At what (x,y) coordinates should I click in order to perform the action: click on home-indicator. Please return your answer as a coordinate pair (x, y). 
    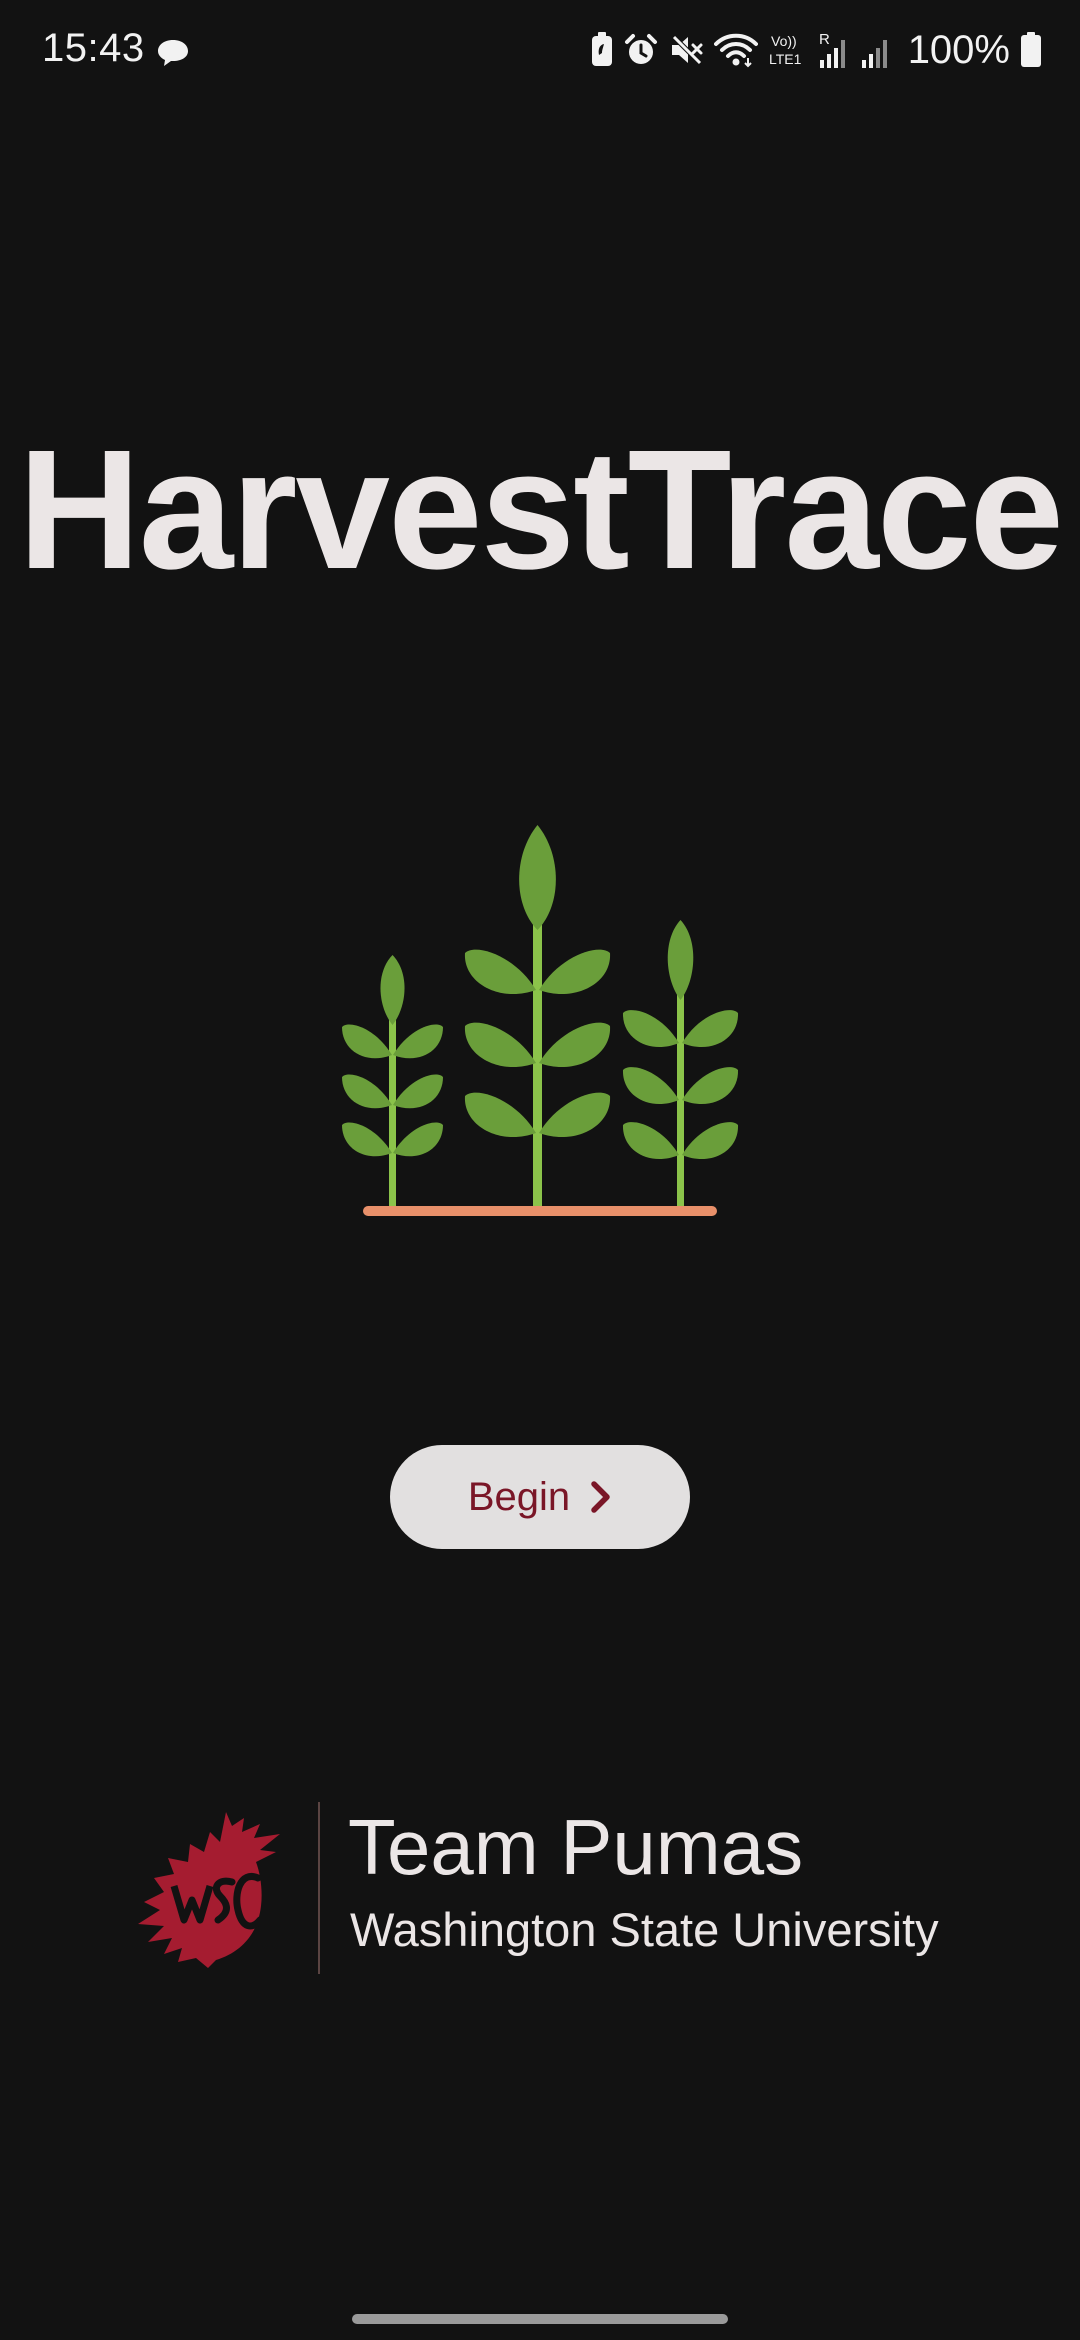
    Looking at the image, I should click on (540, 2319).